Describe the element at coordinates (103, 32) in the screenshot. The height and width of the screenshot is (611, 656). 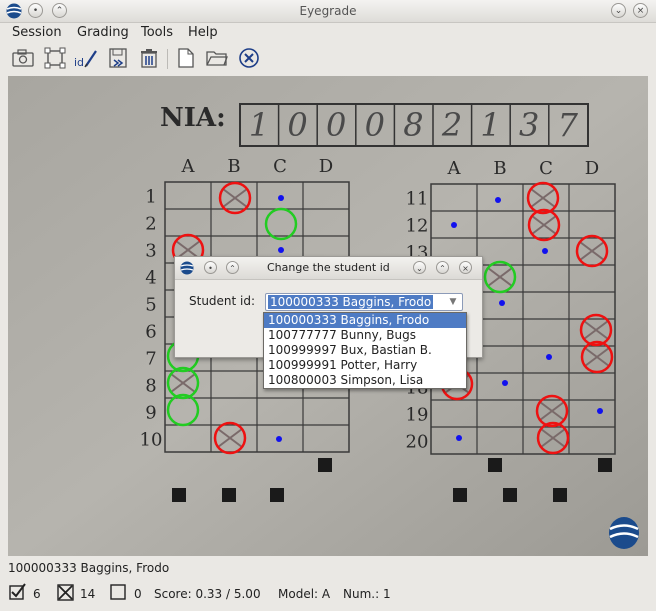
I see `menu-grading: Grading` at that location.